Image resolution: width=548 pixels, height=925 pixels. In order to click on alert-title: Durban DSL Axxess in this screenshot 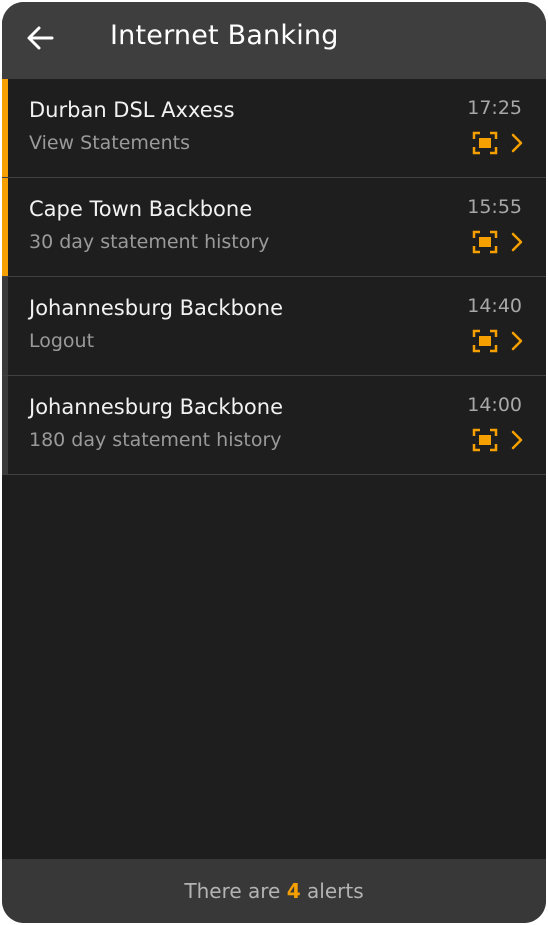, I will do `click(132, 110)`.